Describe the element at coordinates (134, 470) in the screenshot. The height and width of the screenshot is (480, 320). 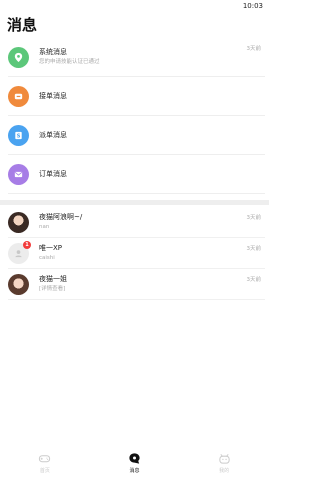
I see `tab-messages-label: 消息` at that location.